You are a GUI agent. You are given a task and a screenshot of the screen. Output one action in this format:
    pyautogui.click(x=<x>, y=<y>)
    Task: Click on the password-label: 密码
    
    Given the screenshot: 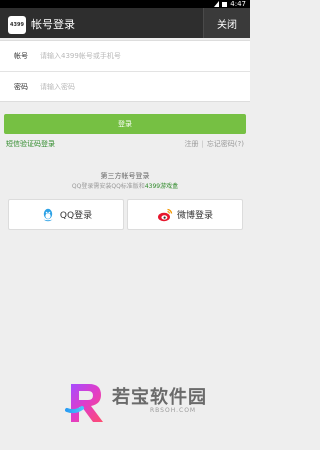 What is the action you would take?
    pyautogui.click(x=21, y=87)
    